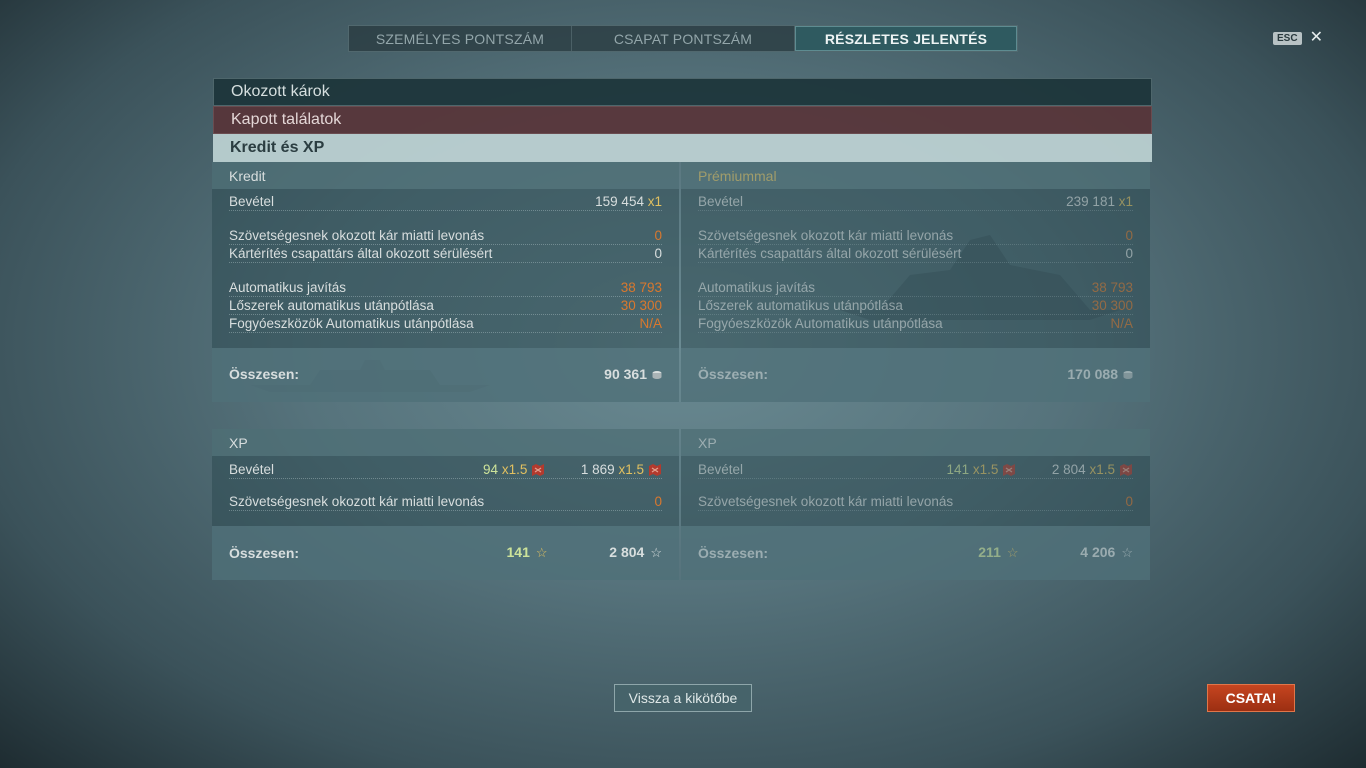 The image size is (1366, 768). I want to click on premium-total-row: Összesen: 170 088, so click(915, 374).